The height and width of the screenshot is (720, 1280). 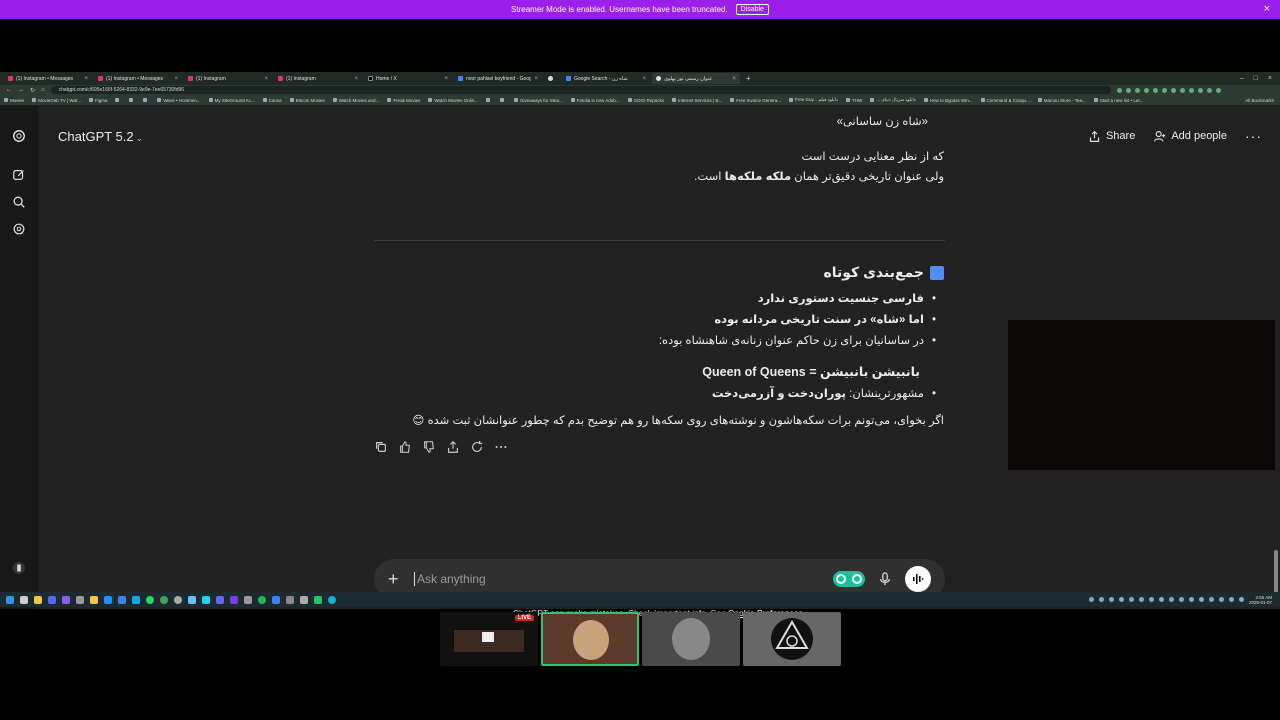 I want to click on microphone-icon, so click(x=885, y=579).